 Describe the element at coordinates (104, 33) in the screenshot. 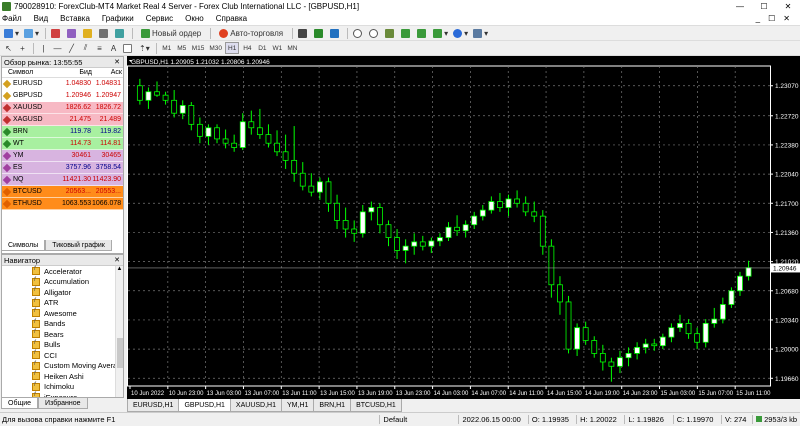

I see `terminal-toggle` at that location.